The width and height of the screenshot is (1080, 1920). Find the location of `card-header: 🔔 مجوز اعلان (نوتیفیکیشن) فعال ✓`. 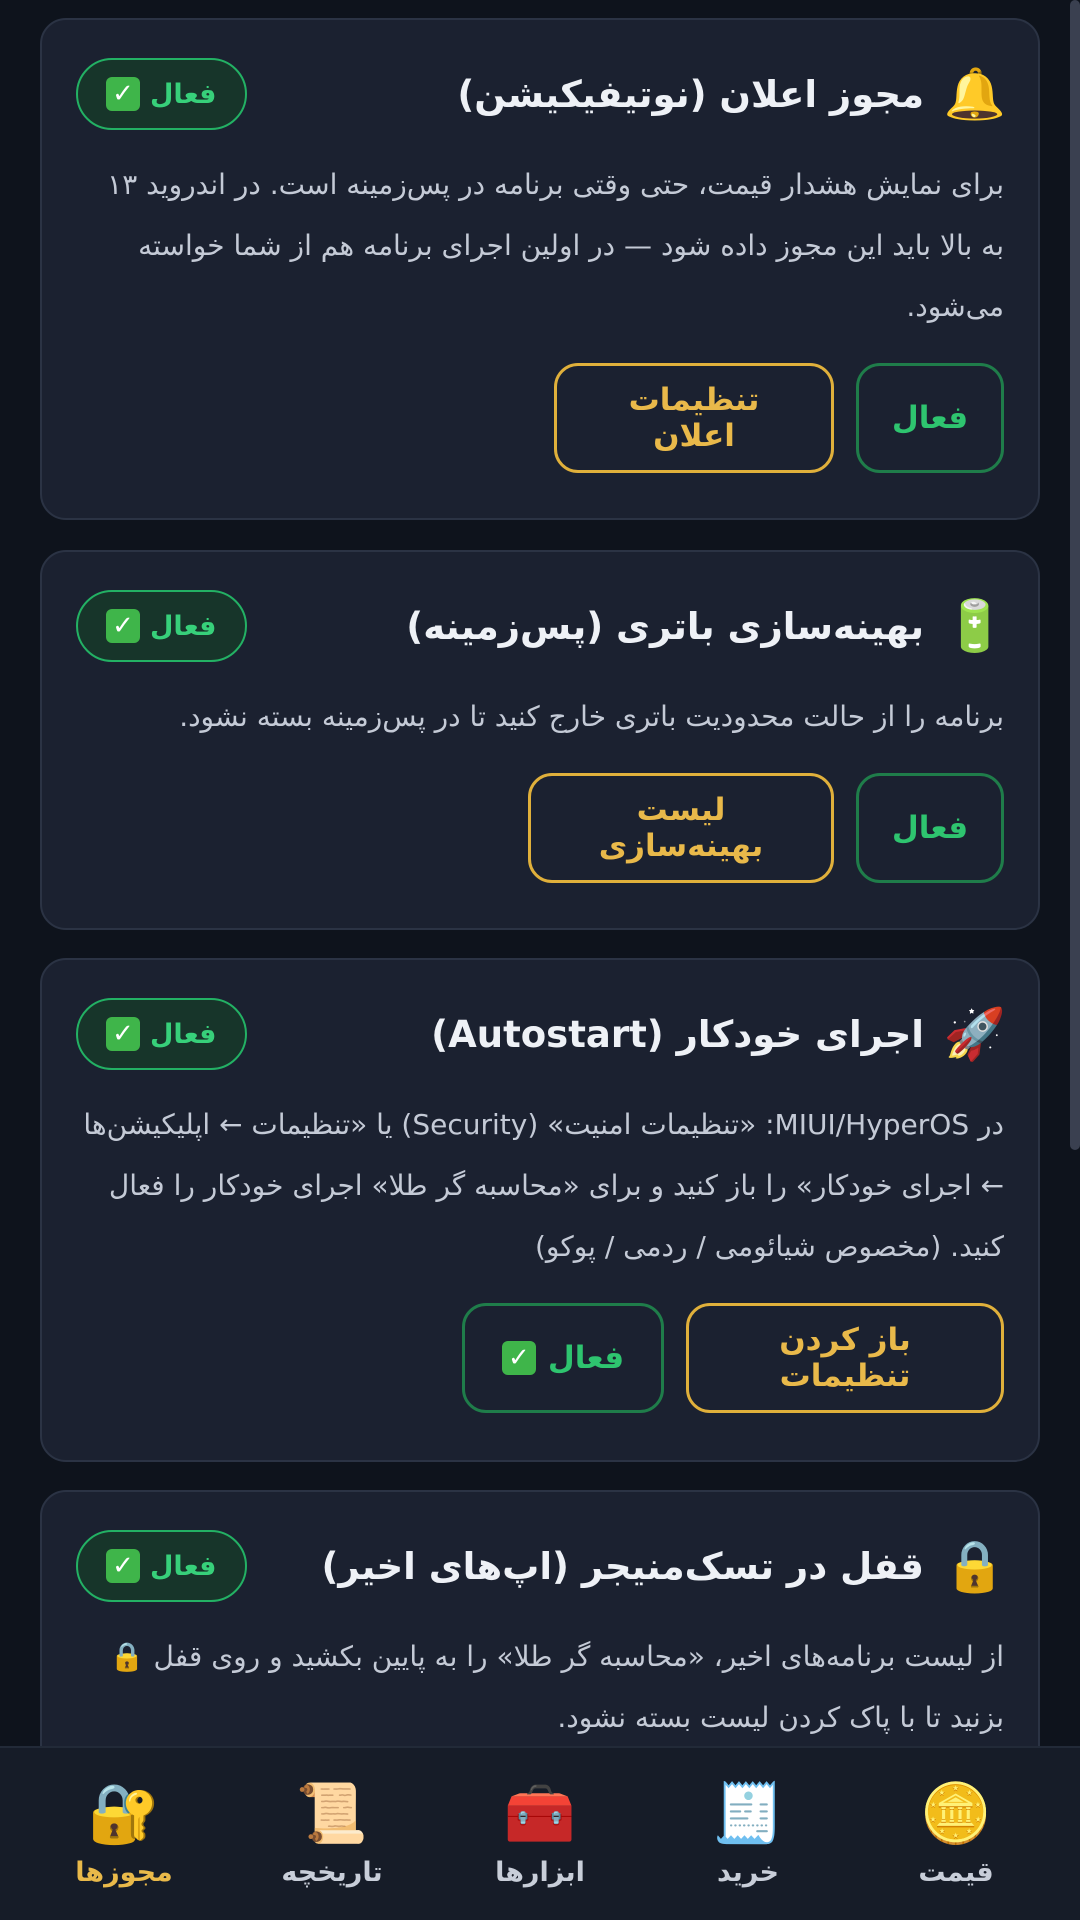

card-header: 🔔 مجوز اعلان (نوتیفیکیشن) فعال ✓ is located at coordinates (541, 94).